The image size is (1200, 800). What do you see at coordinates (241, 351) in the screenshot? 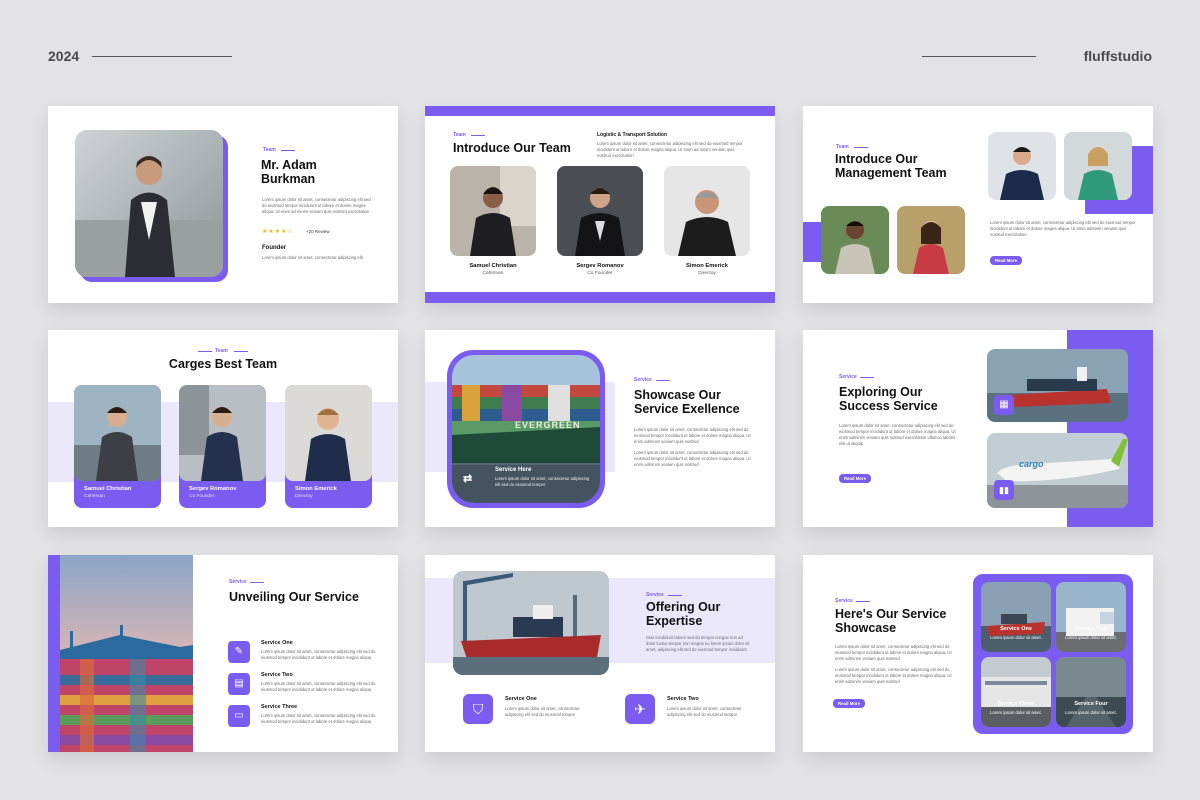
I see `tag-underline-right` at bounding box center [241, 351].